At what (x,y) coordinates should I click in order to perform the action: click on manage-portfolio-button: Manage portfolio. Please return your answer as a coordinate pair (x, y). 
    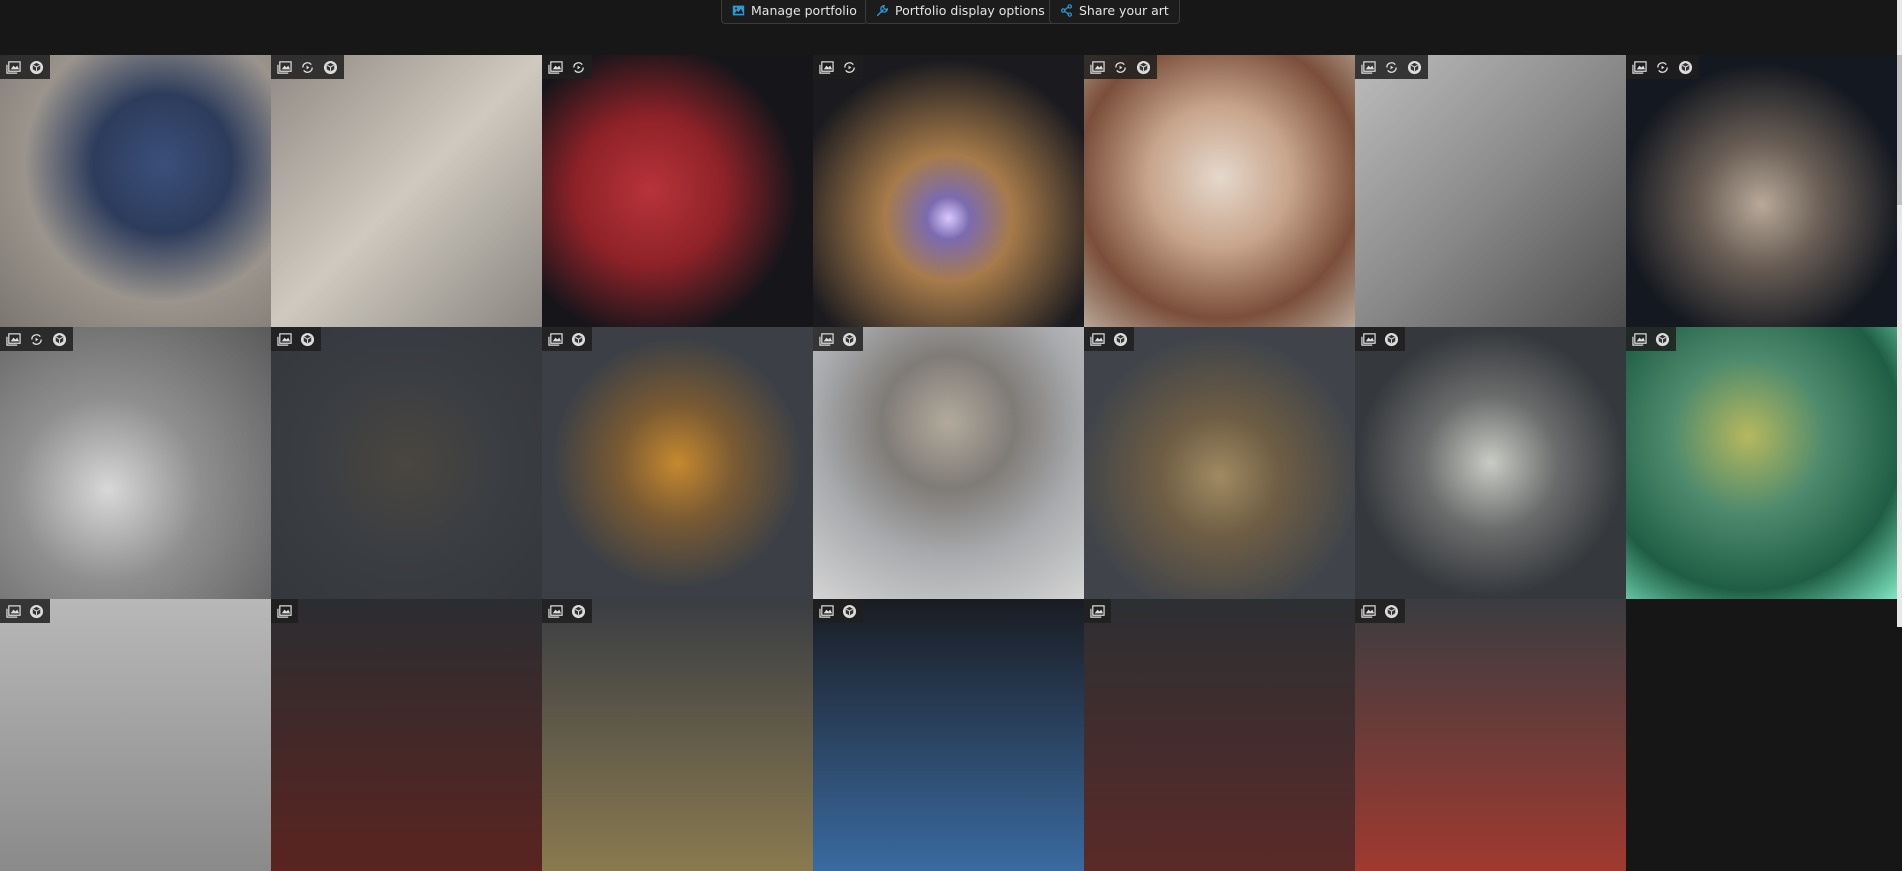
    Looking at the image, I should click on (794, 12).